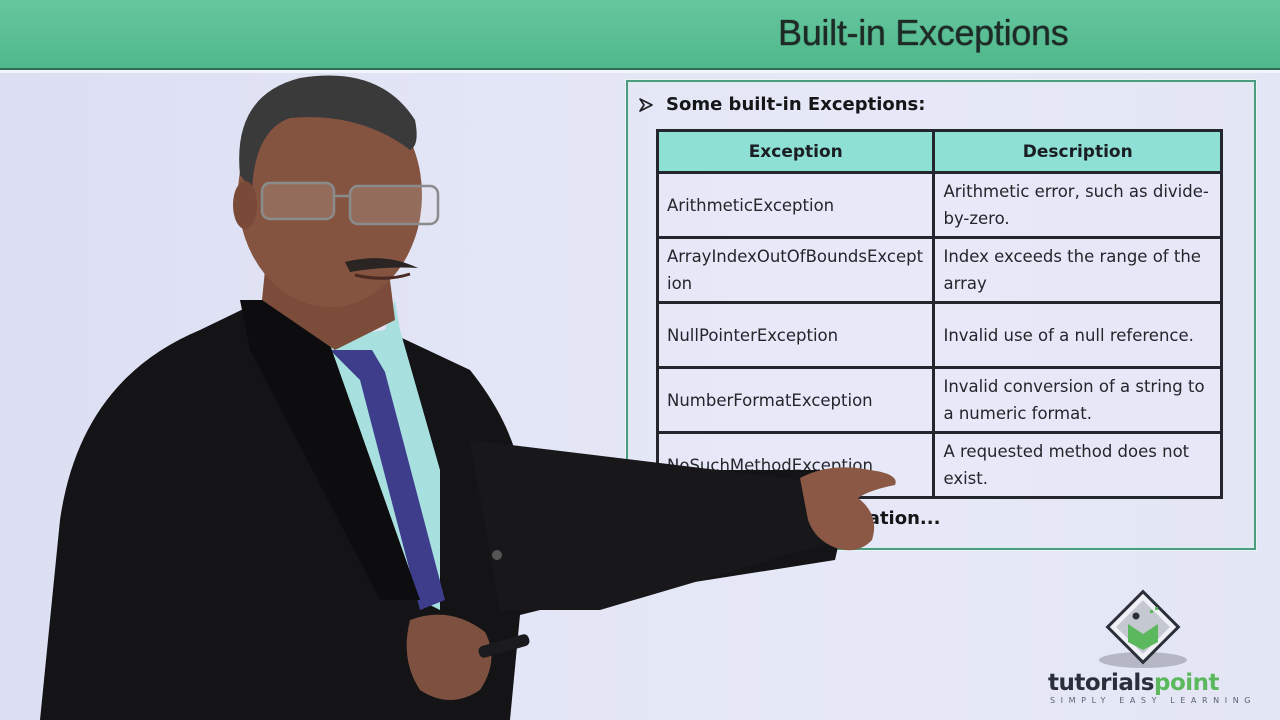 The height and width of the screenshot is (720, 1280). Describe the element at coordinates (1077, 151) in the screenshot. I see `column-header-description: Description` at that location.